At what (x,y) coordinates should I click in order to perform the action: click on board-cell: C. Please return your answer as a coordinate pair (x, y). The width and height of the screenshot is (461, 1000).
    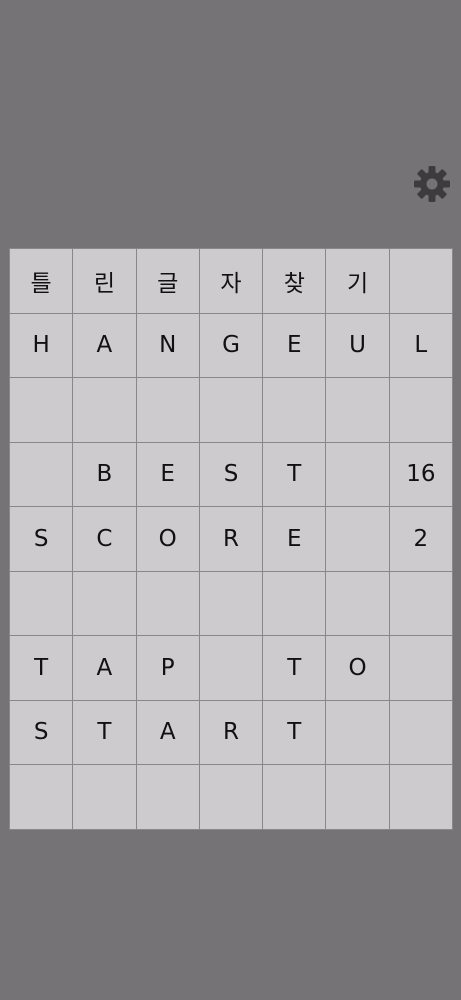
    Looking at the image, I should click on (104, 539).